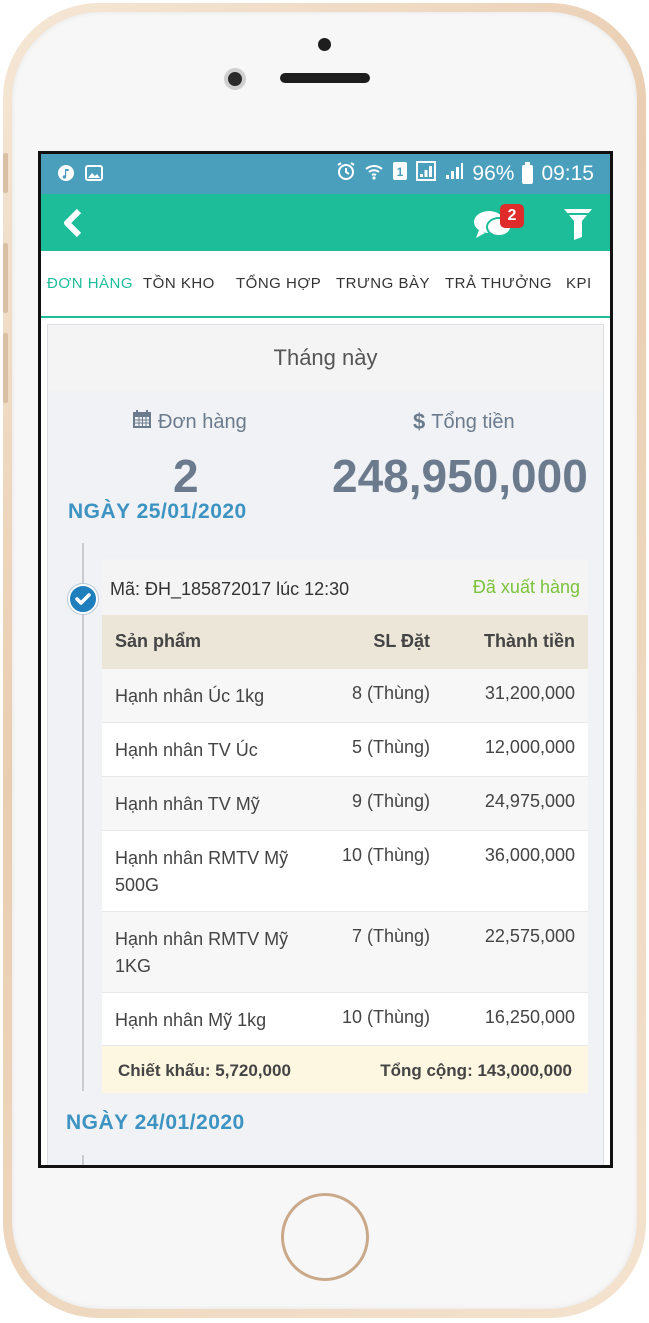  I want to click on column-header: Sản phẩm, so click(158, 641).